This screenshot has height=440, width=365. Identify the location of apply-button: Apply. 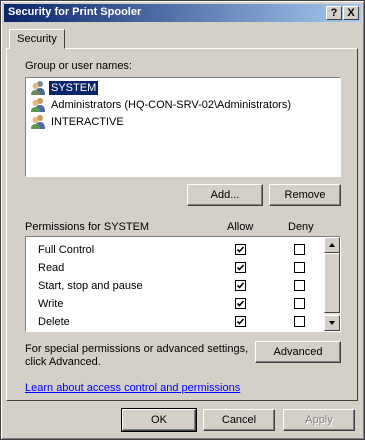
(319, 420).